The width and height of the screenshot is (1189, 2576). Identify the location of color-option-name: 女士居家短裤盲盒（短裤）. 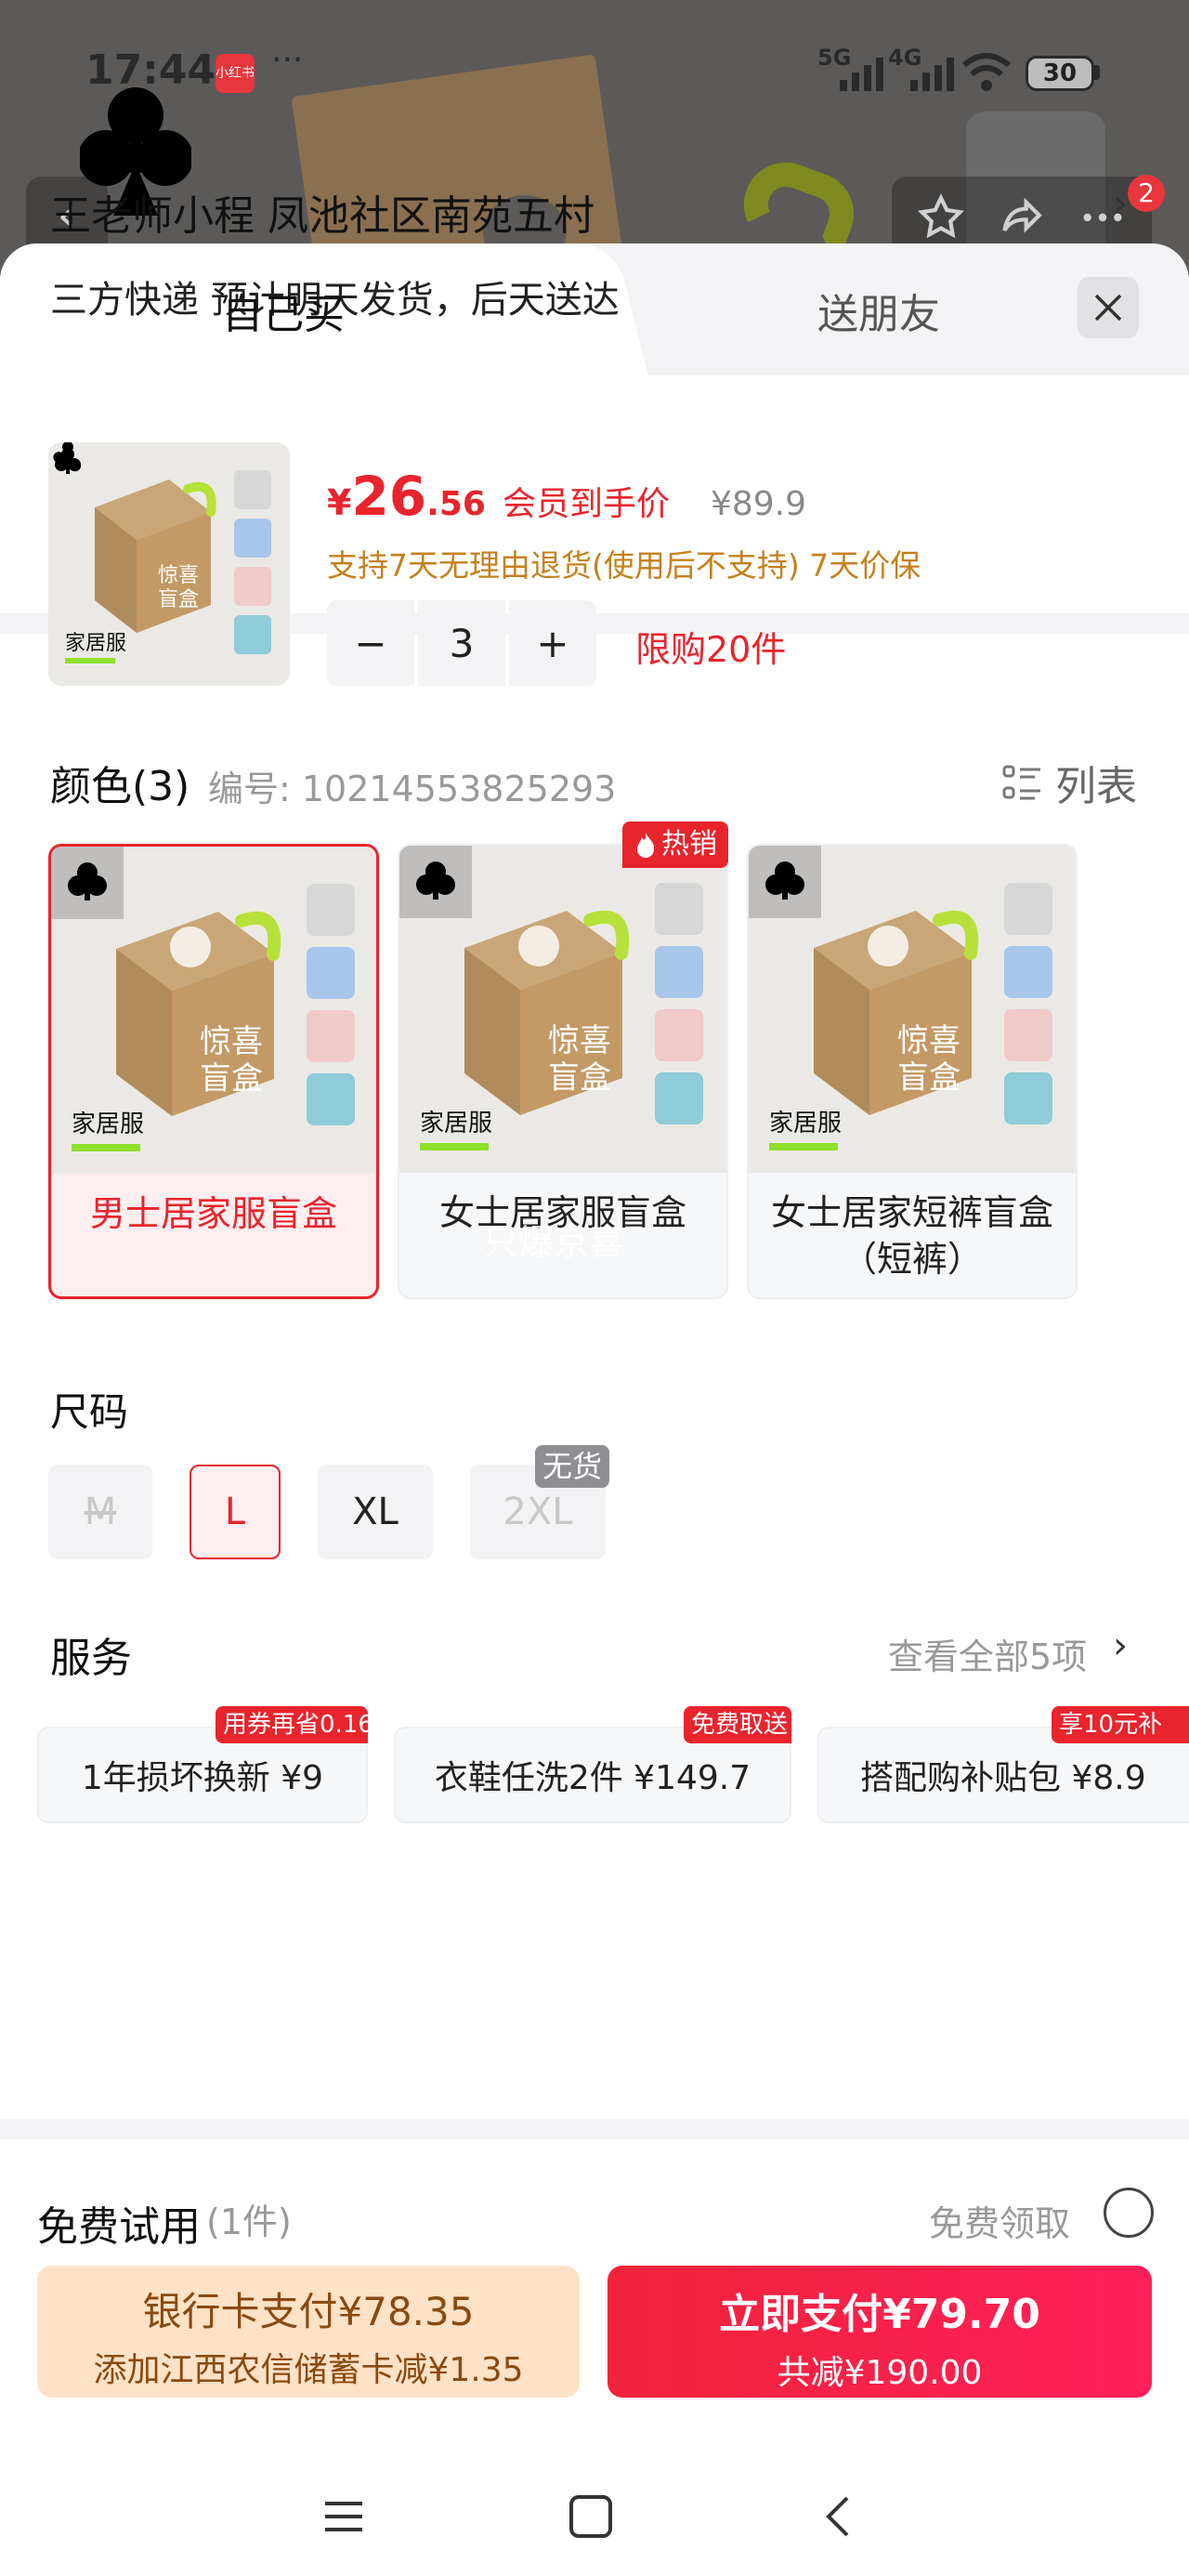
(911, 1236).